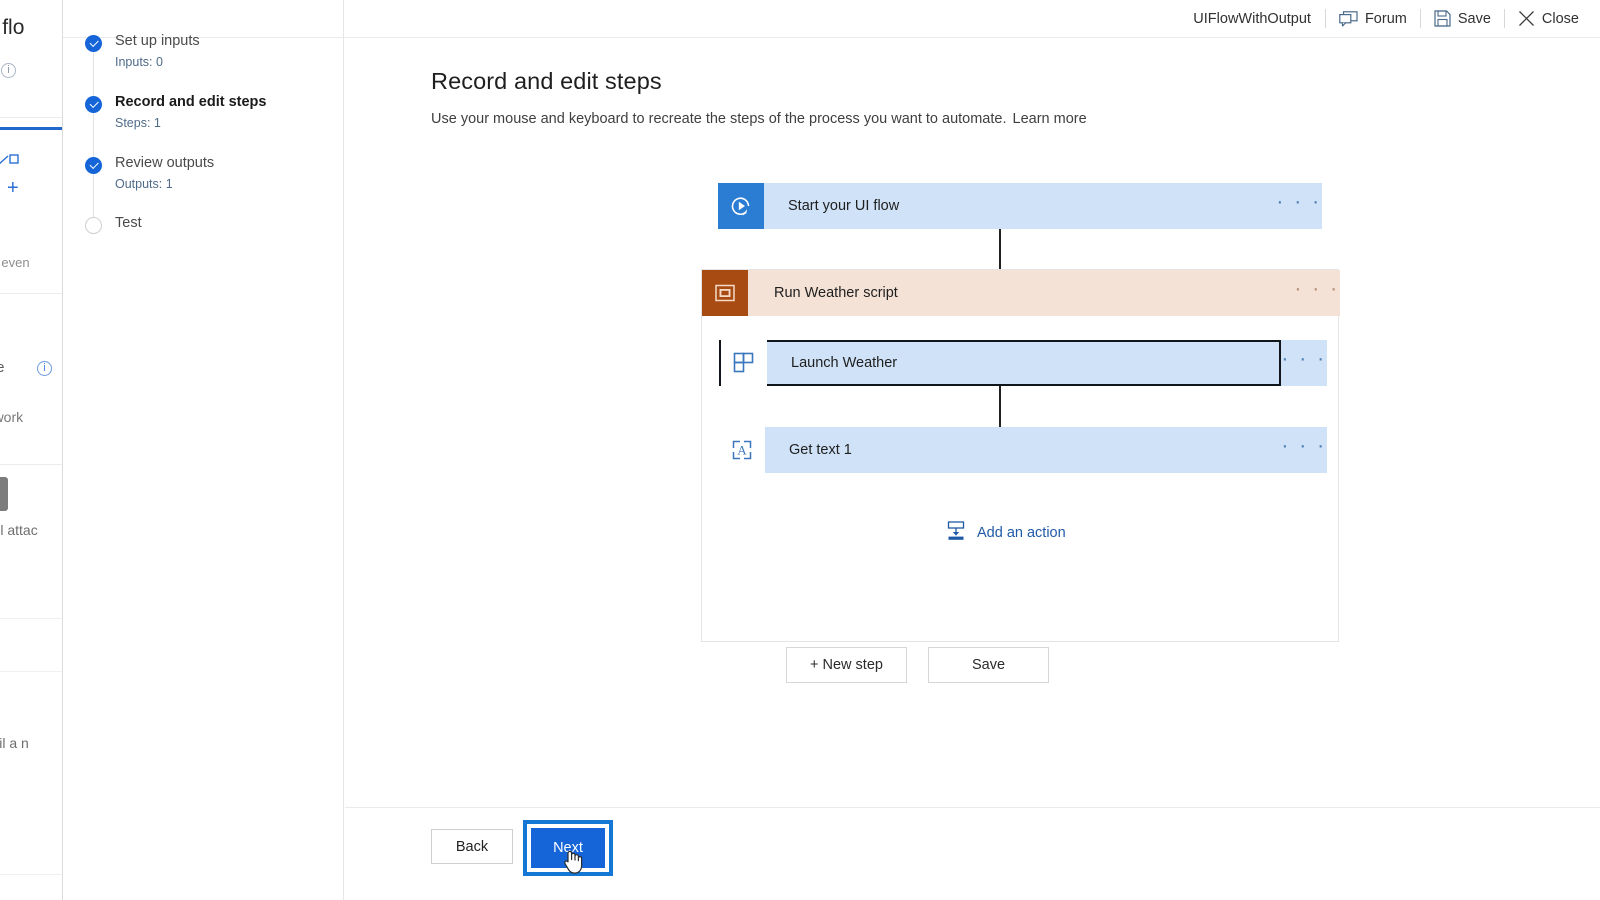 This screenshot has width=1600, height=900. What do you see at coordinates (10, 163) in the screenshot?
I see `flow-shape-icon` at bounding box center [10, 163].